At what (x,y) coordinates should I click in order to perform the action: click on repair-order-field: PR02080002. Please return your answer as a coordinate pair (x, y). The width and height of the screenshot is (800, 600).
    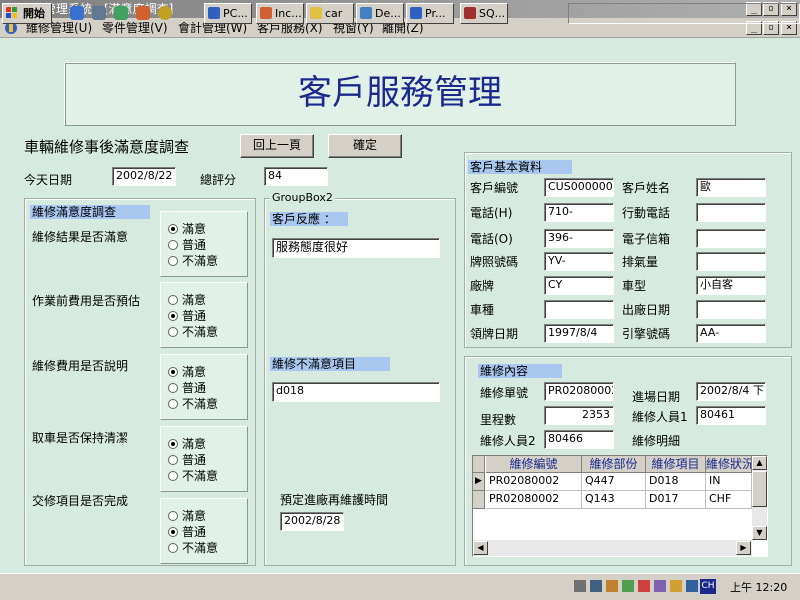
    Looking at the image, I should click on (579, 391).